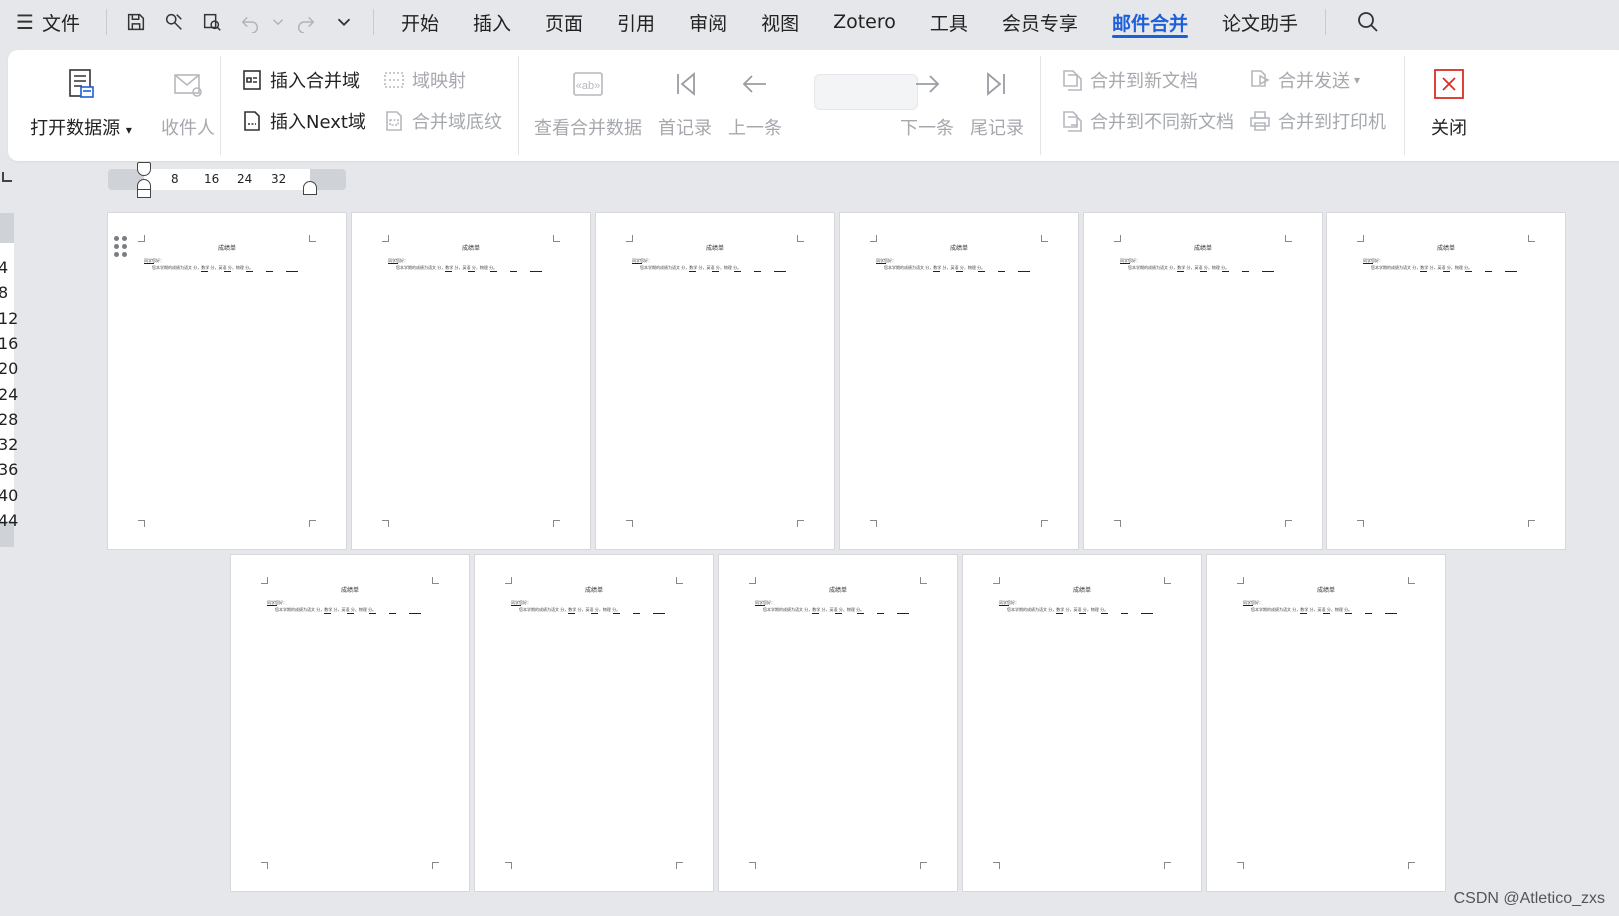 The image size is (1619, 916). I want to click on insert-next-field-button: 插入Next域, so click(303, 121).